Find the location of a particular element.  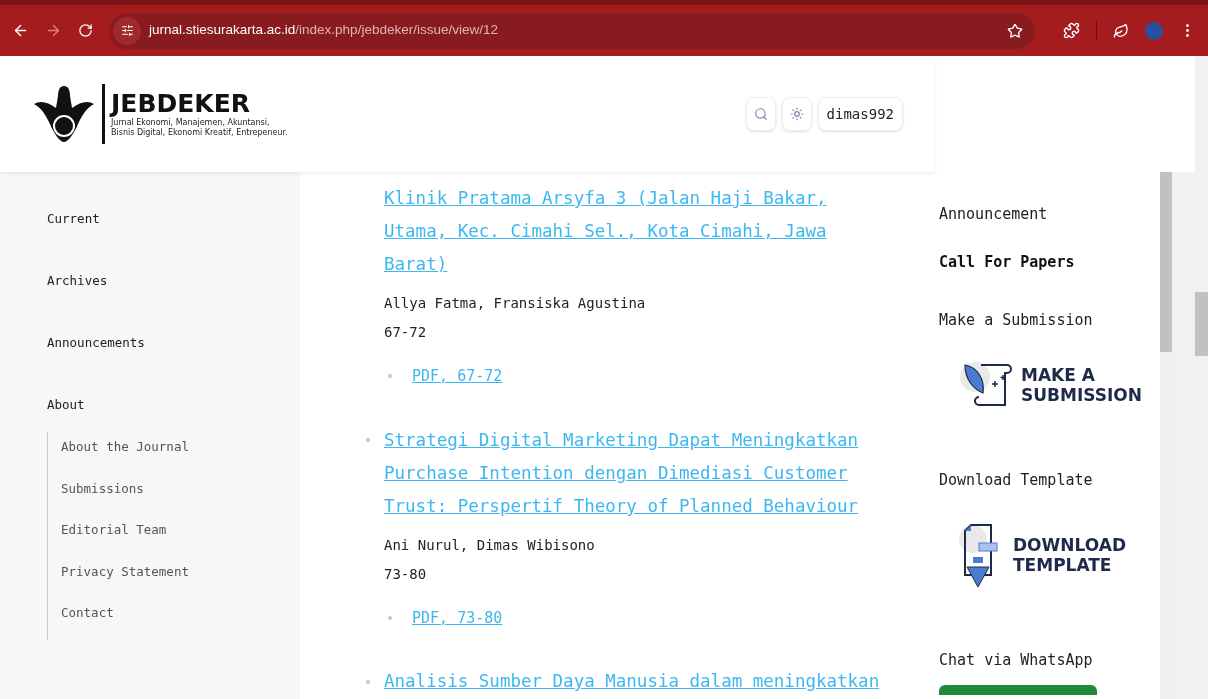

banner-text: DOWNLOAD TEMPLATE is located at coordinates (1070, 555).